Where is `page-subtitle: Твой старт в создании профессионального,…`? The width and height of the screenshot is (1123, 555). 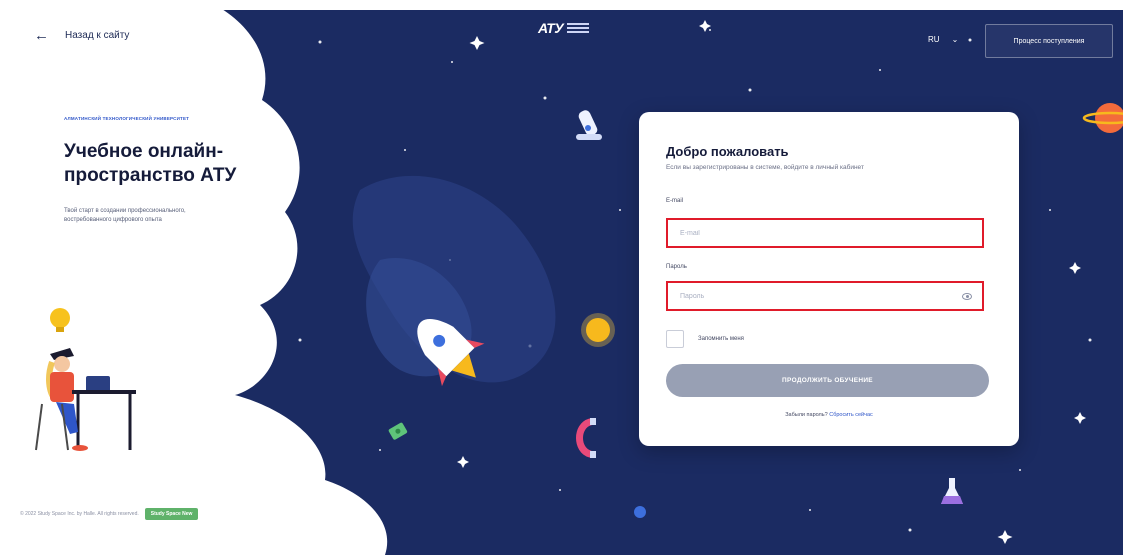
page-subtitle: Твой старт в создании профессионального,… is located at coordinates (125, 215).